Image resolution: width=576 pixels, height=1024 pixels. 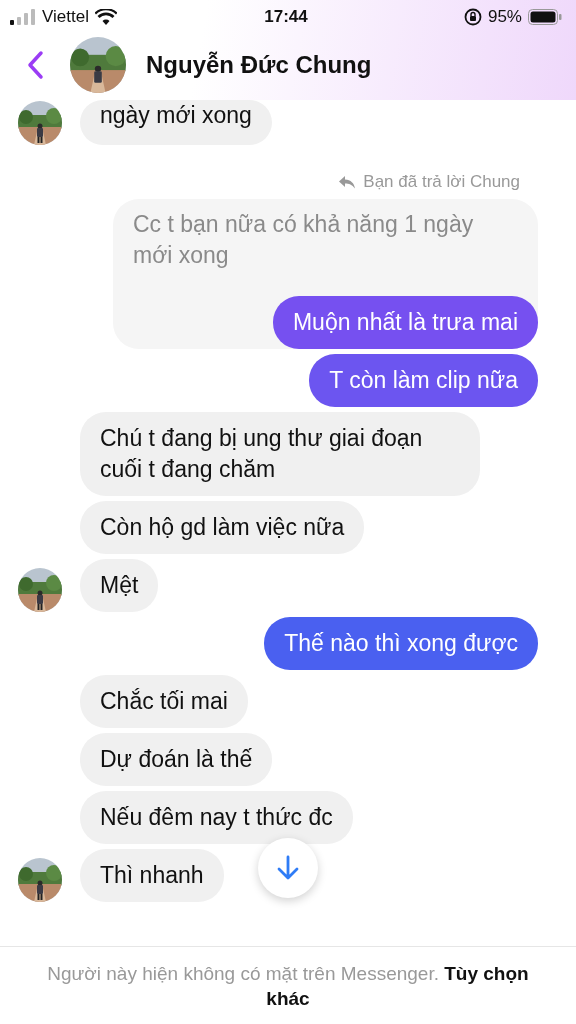 What do you see at coordinates (152, 875) in the screenshot?
I see `received-message: Thì nhanh` at bounding box center [152, 875].